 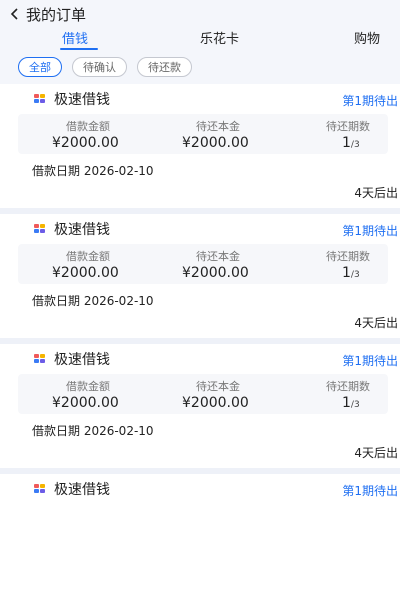 I want to click on page-title: 我的订单, so click(x=56, y=14).